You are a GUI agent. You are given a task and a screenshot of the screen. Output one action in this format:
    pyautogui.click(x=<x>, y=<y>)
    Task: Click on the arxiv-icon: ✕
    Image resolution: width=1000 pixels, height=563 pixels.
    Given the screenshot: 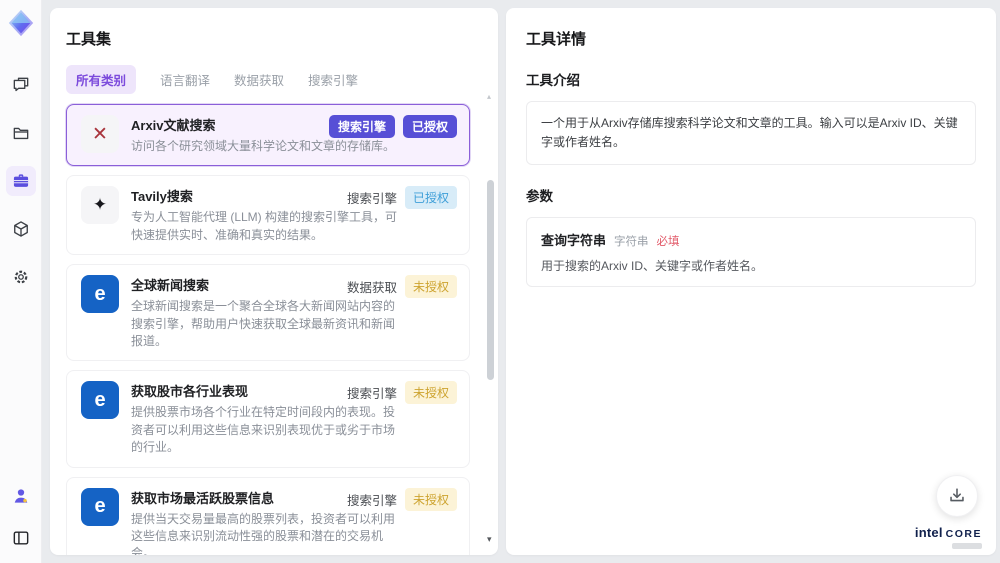 What is the action you would take?
    pyautogui.click(x=100, y=134)
    